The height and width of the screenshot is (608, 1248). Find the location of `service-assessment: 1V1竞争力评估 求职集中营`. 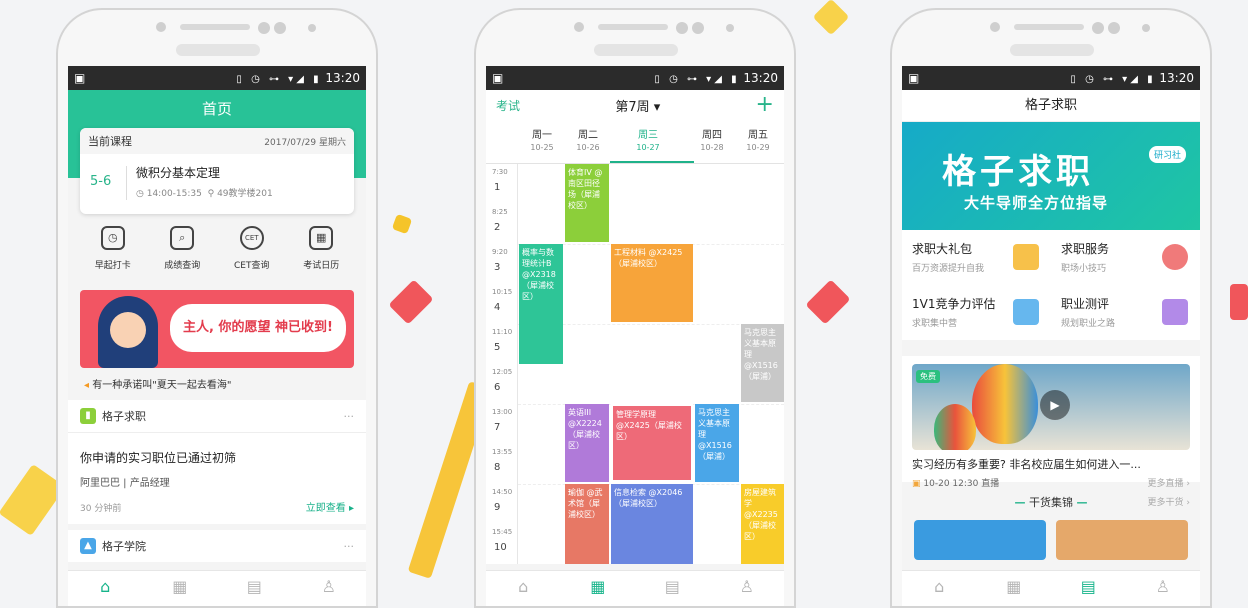

service-assessment: 1V1竞争力评估 求职集中营 is located at coordinates (976, 312).